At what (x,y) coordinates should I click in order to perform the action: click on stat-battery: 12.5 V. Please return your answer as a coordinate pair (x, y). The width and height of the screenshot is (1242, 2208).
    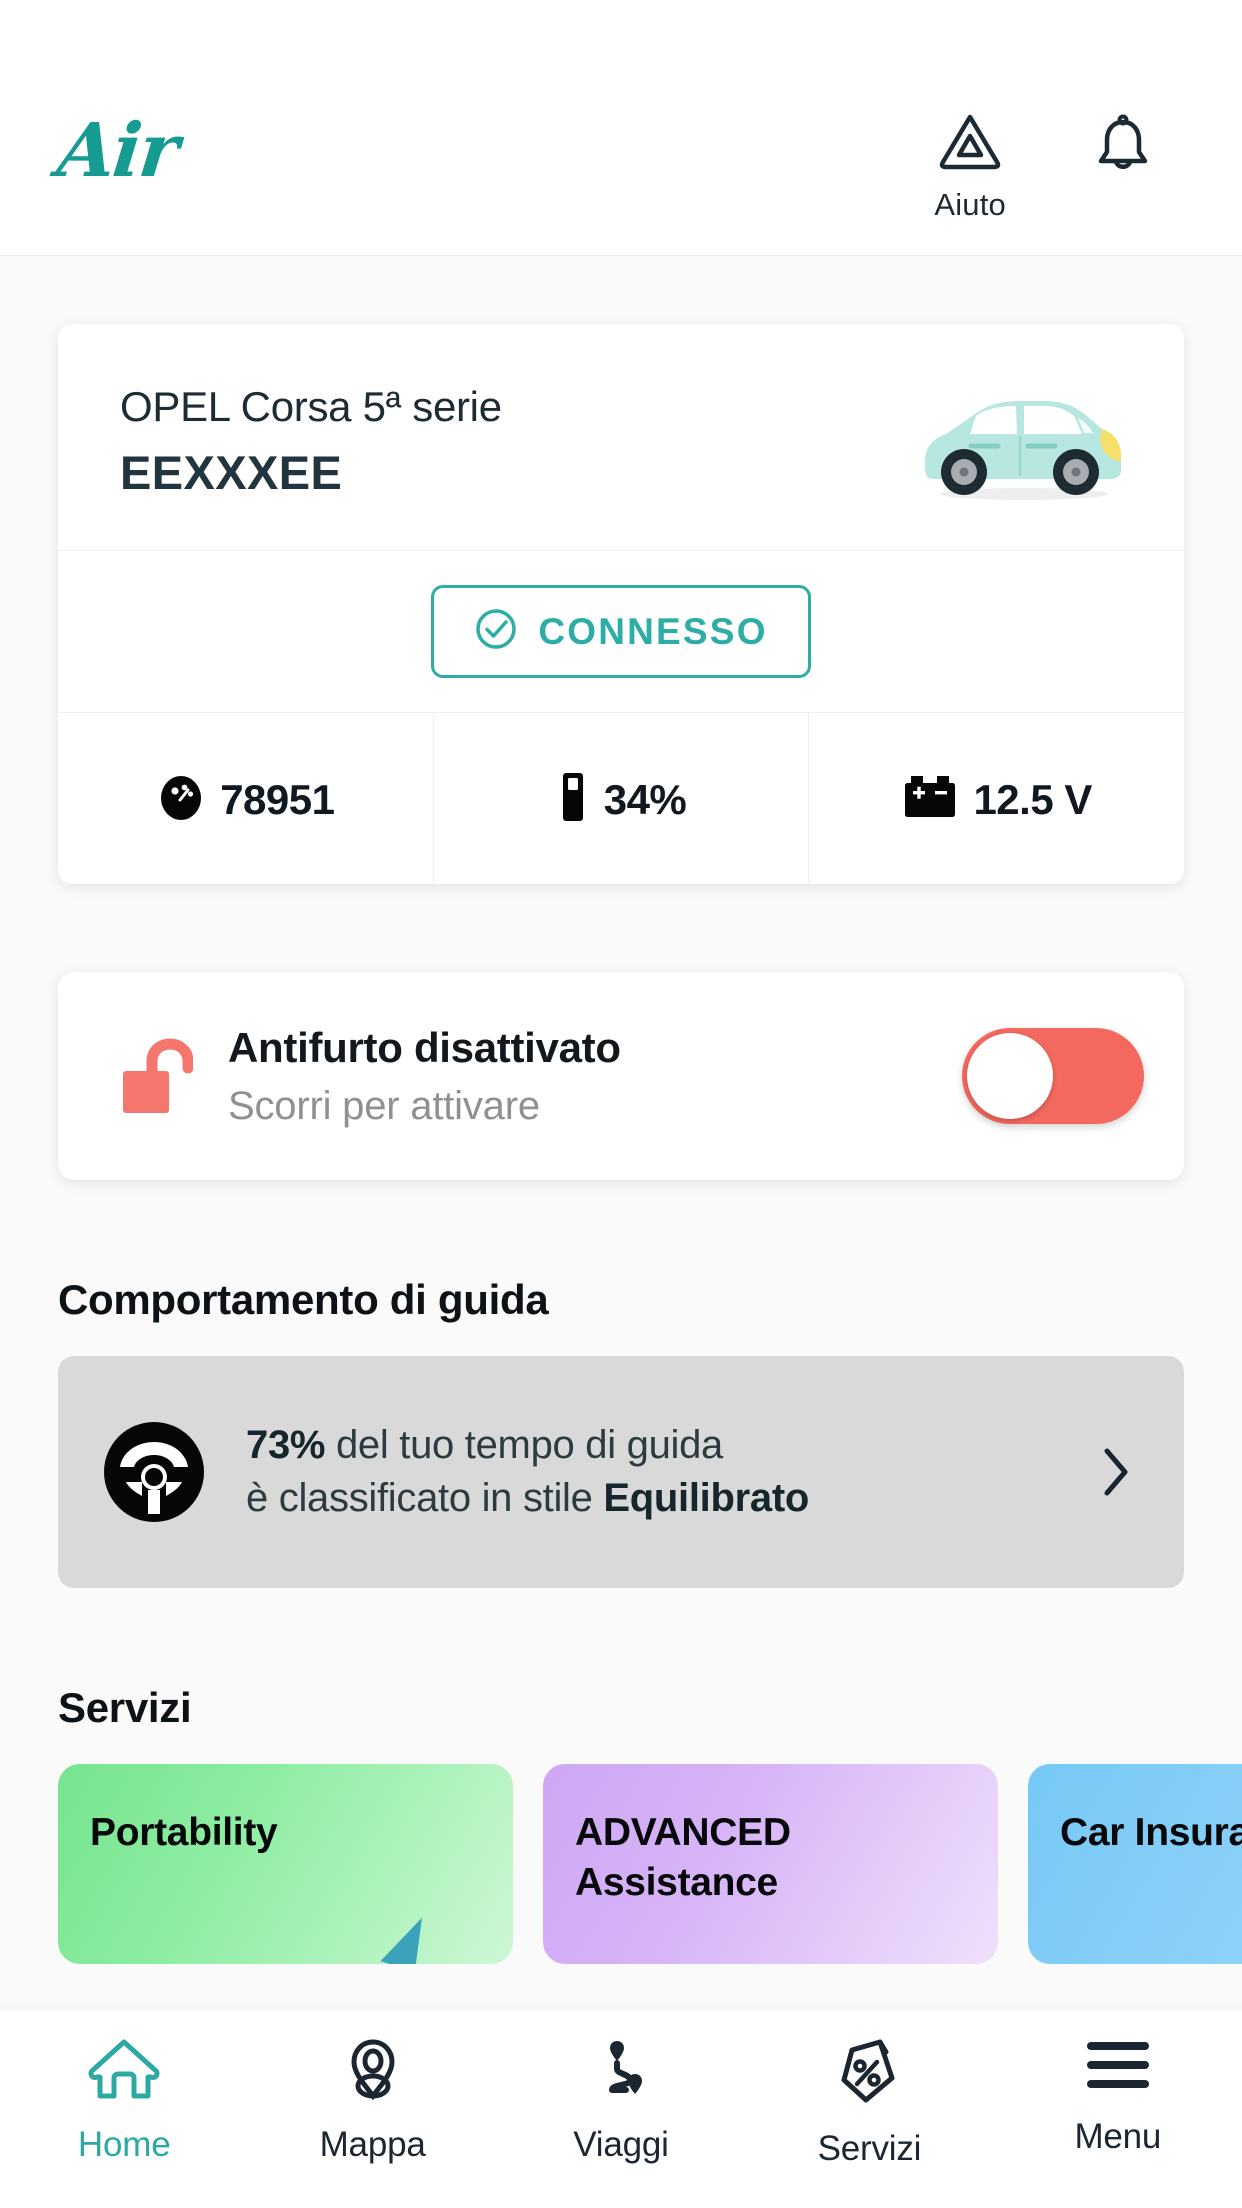
    Looking at the image, I should click on (996, 798).